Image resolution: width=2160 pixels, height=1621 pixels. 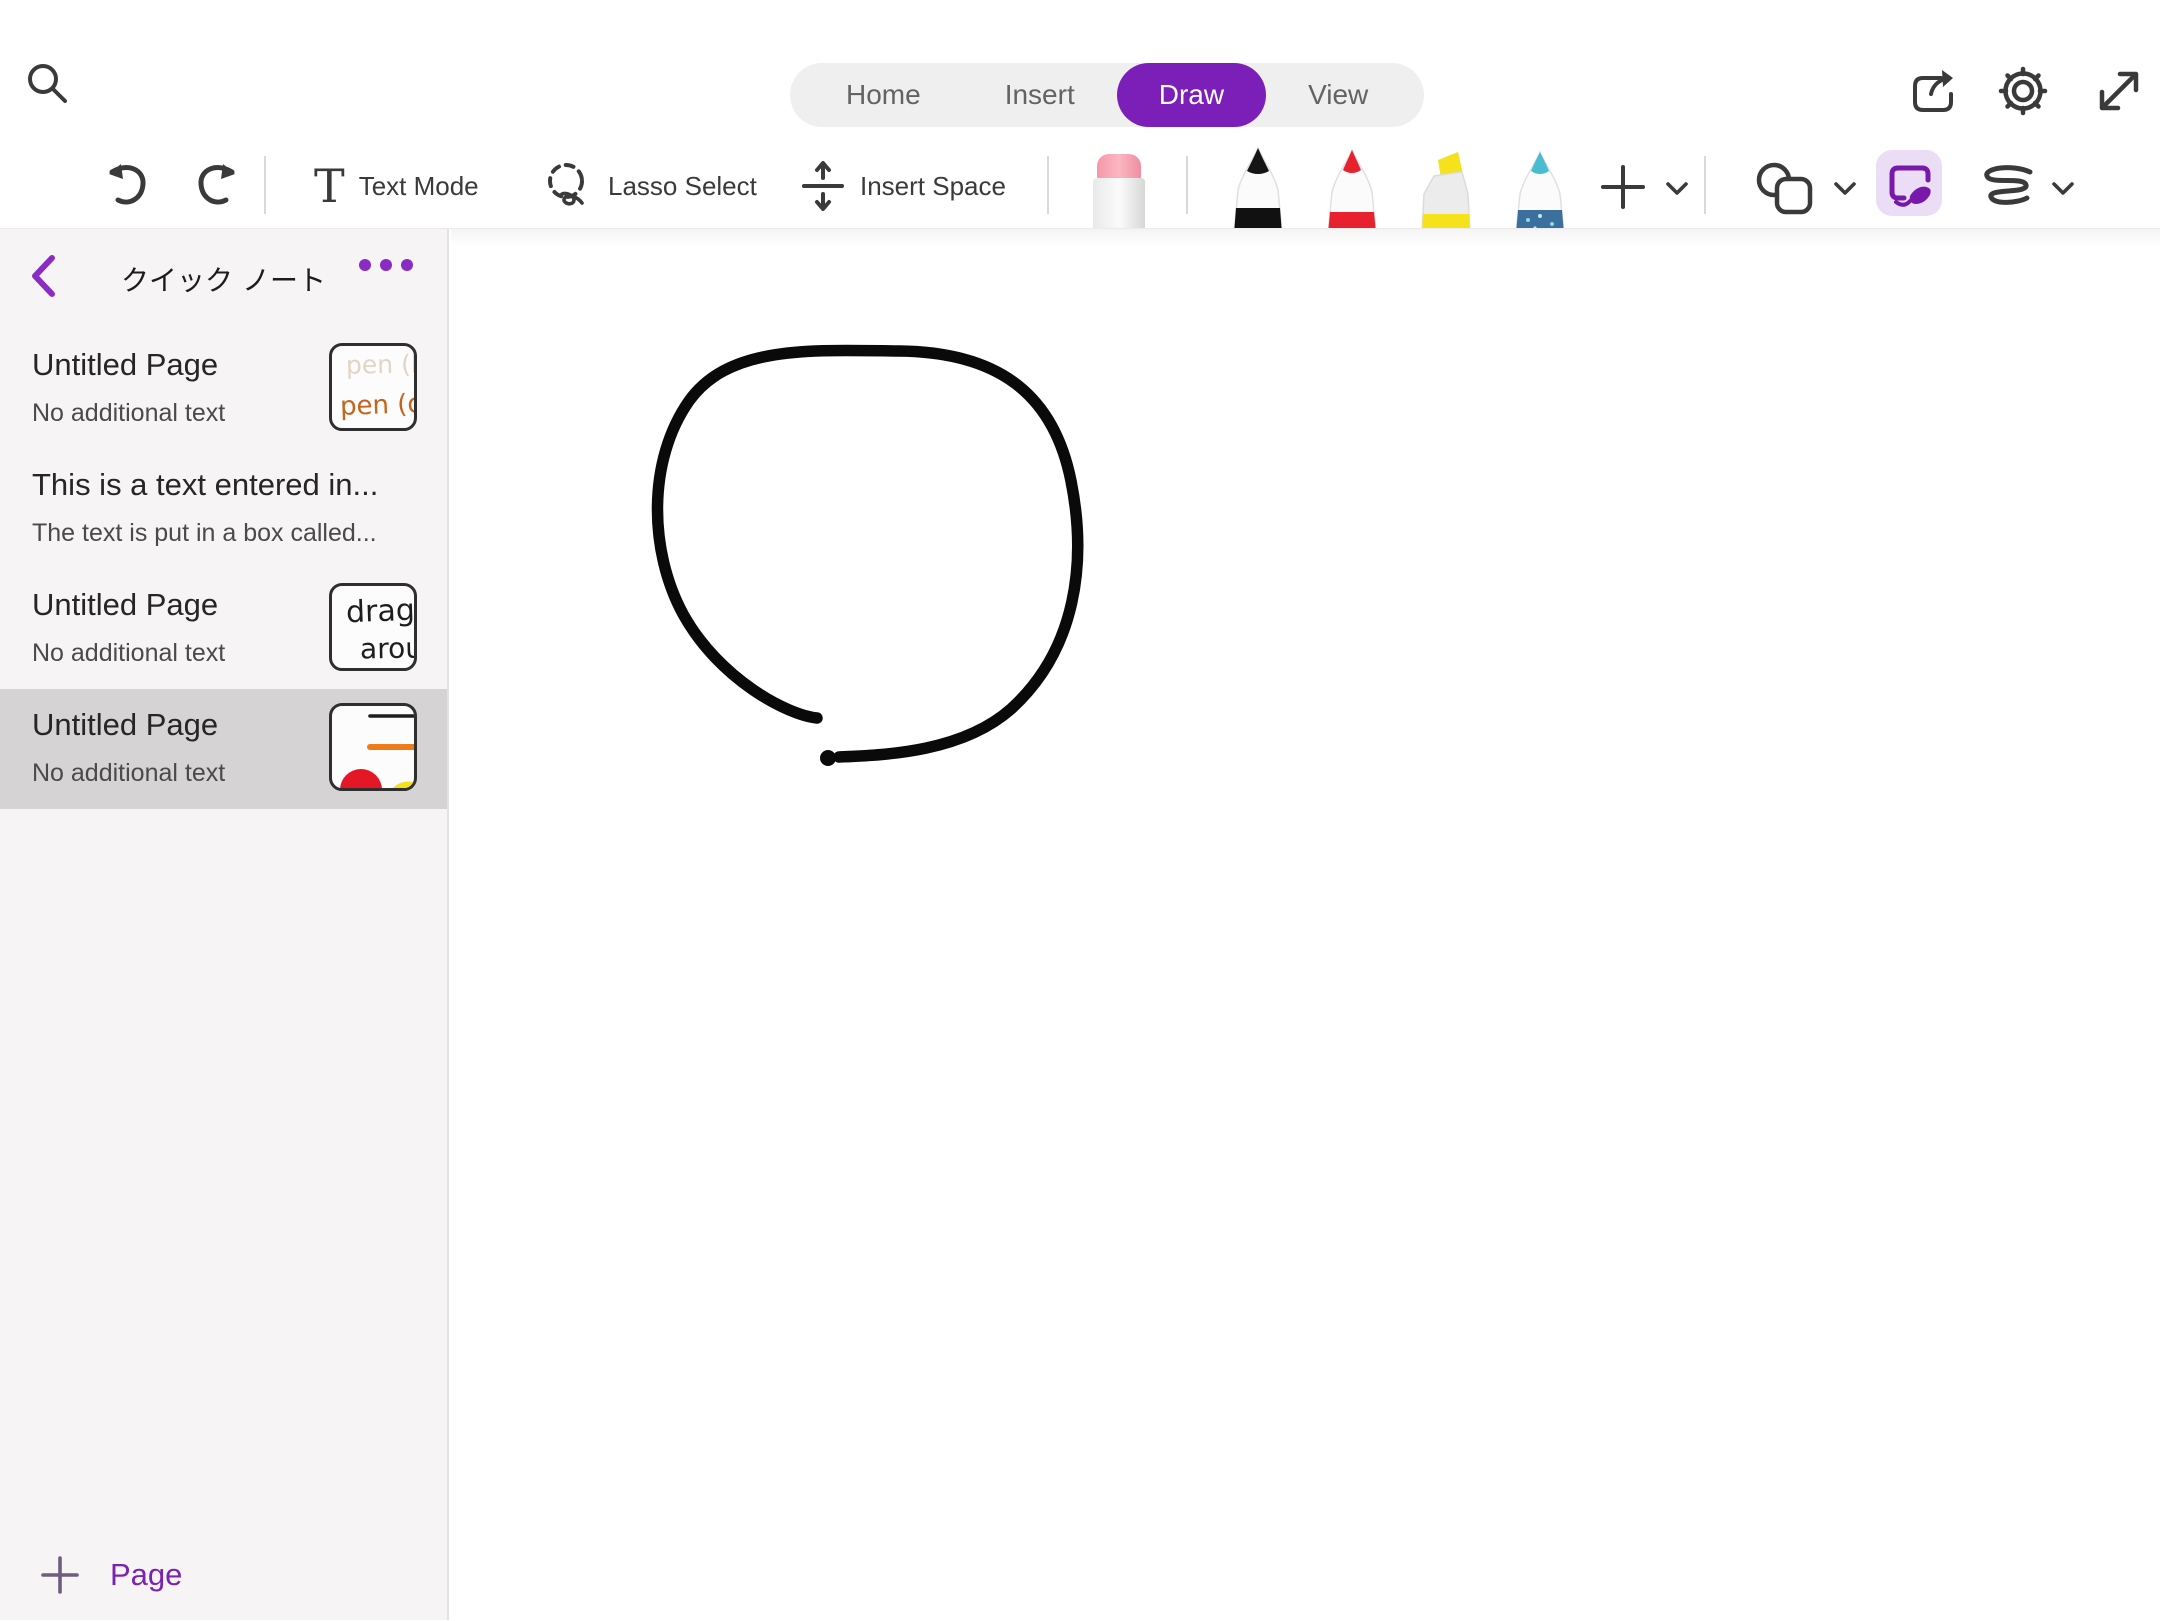 I want to click on squiggle-icon, so click(x=2005, y=188).